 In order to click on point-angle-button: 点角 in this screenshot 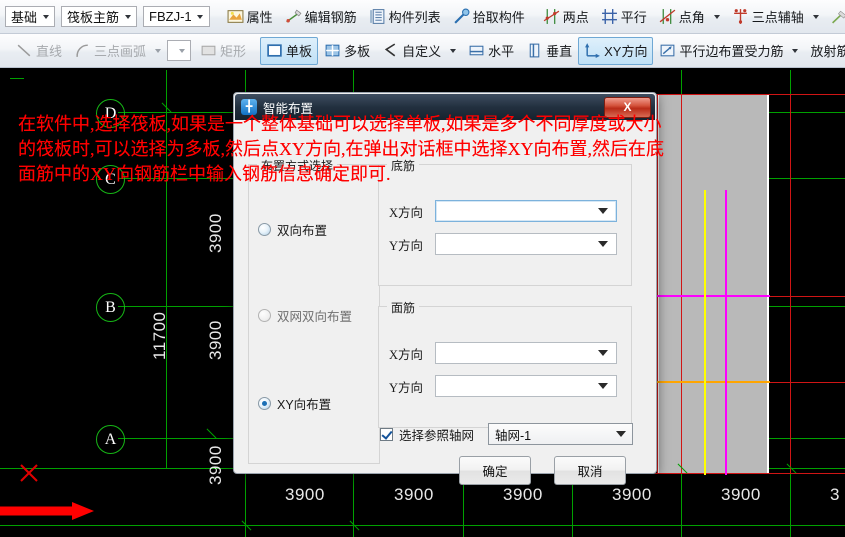, I will do `click(682, 17)`.